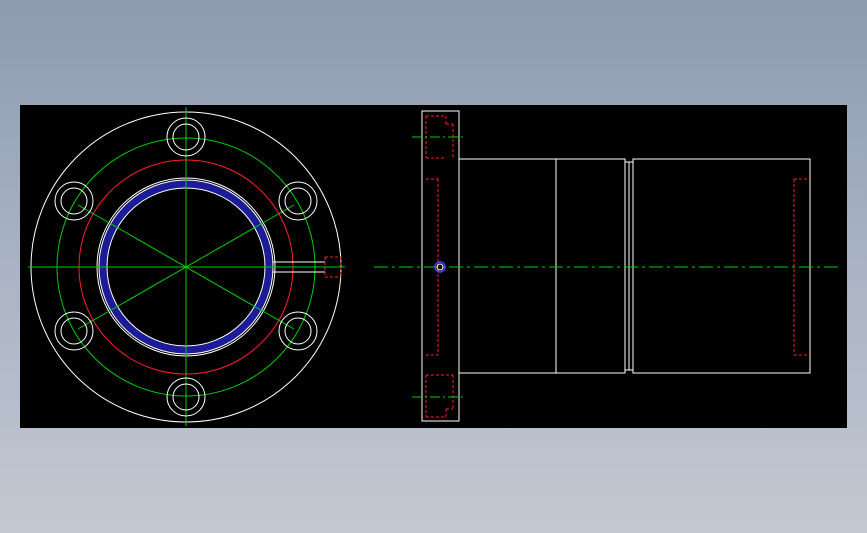  What do you see at coordinates (439, 396) in the screenshot?
I see `flange-hidden-bolt-bottom` at bounding box center [439, 396].